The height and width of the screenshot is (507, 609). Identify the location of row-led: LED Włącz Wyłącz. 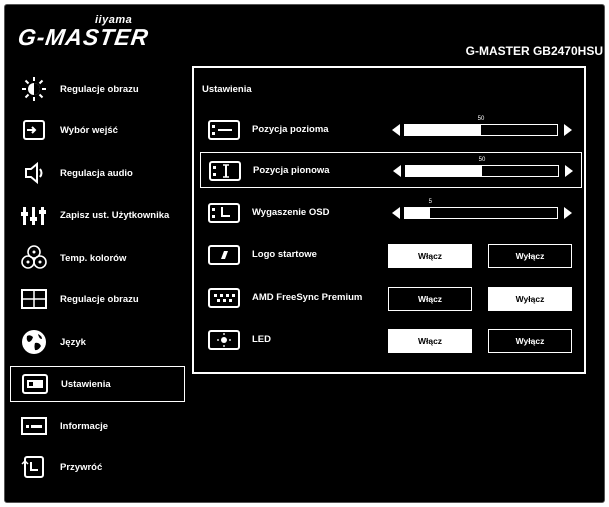
(391, 340).